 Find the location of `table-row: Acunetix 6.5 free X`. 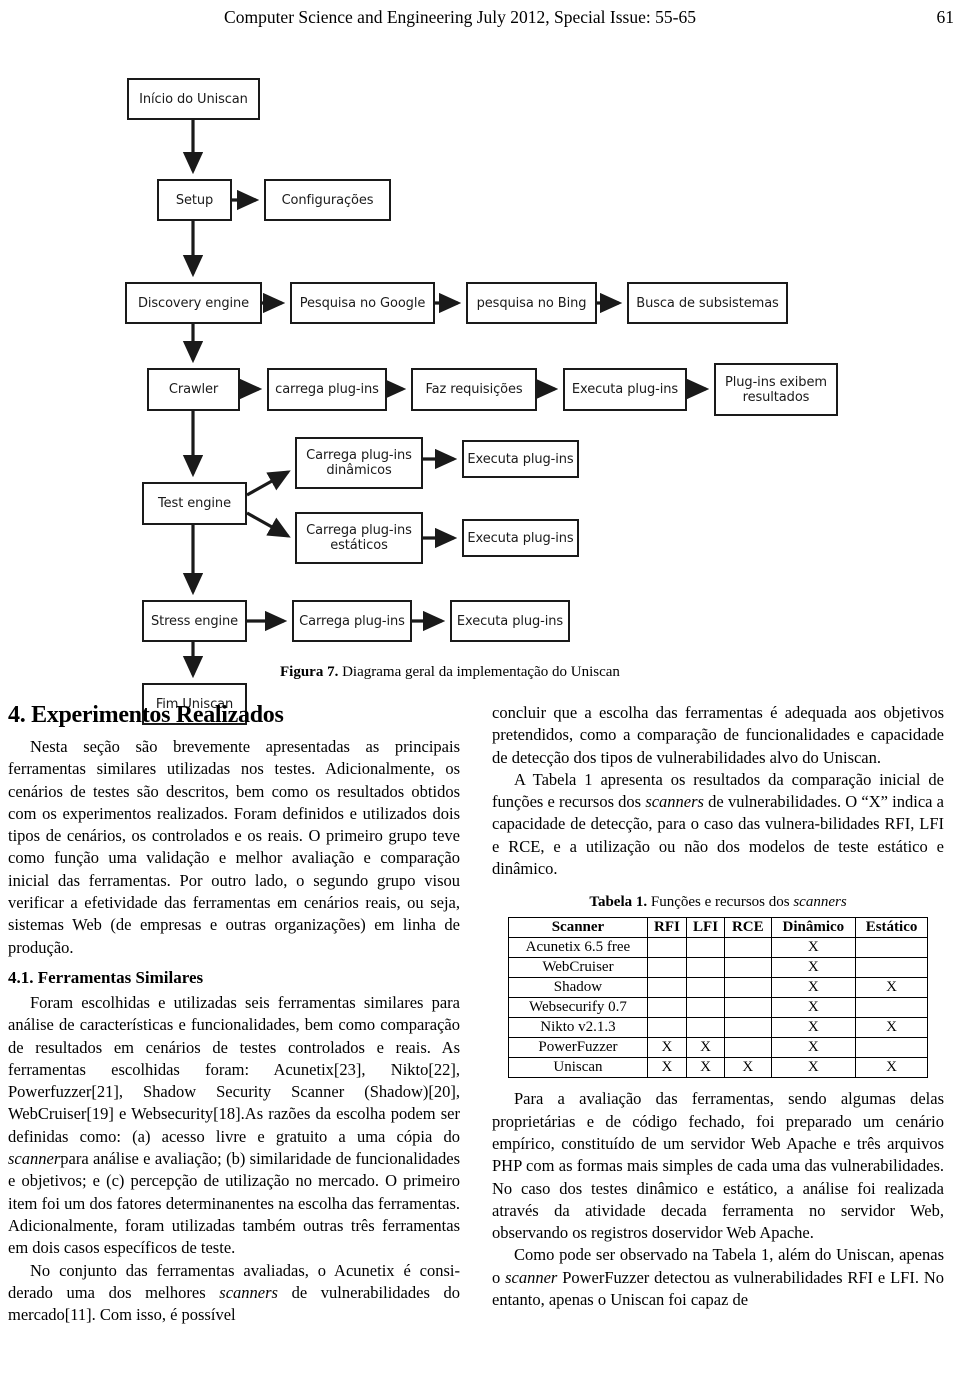

table-row: Acunetix 6.5 free X is located at coordinates (718, 948).